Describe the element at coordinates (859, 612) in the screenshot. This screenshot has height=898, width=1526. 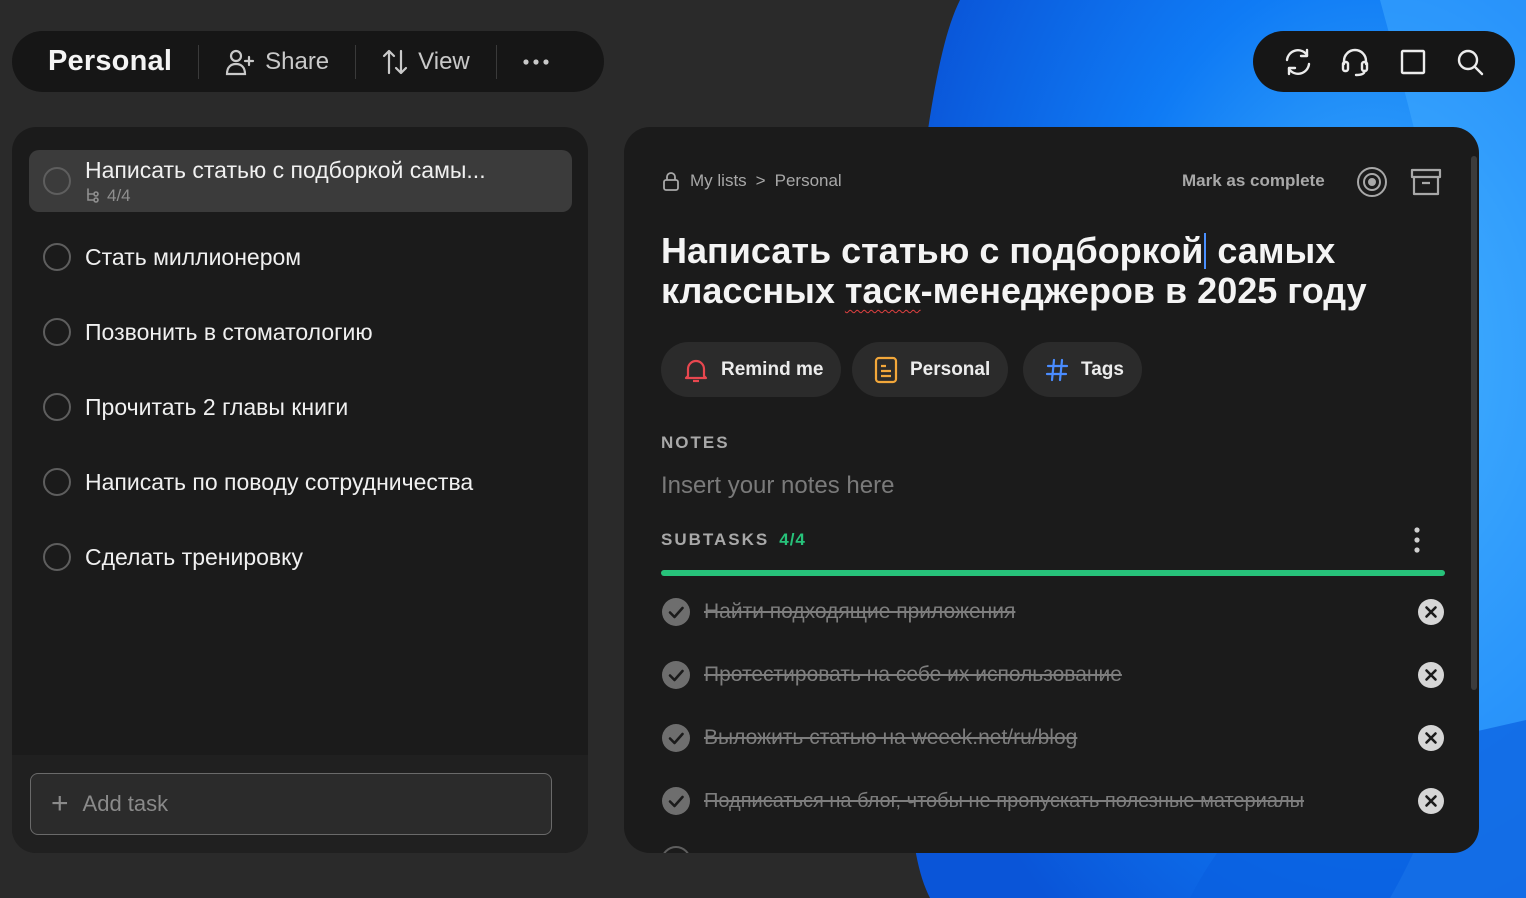
I see `subtask-title: Найти подходящие приложения` at that location.